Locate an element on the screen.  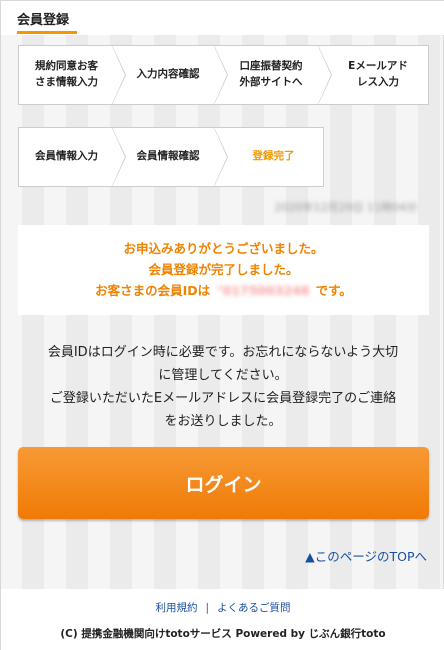
step-member-info-confirm: 会員情報確認 is located at coordinates (170, 157).